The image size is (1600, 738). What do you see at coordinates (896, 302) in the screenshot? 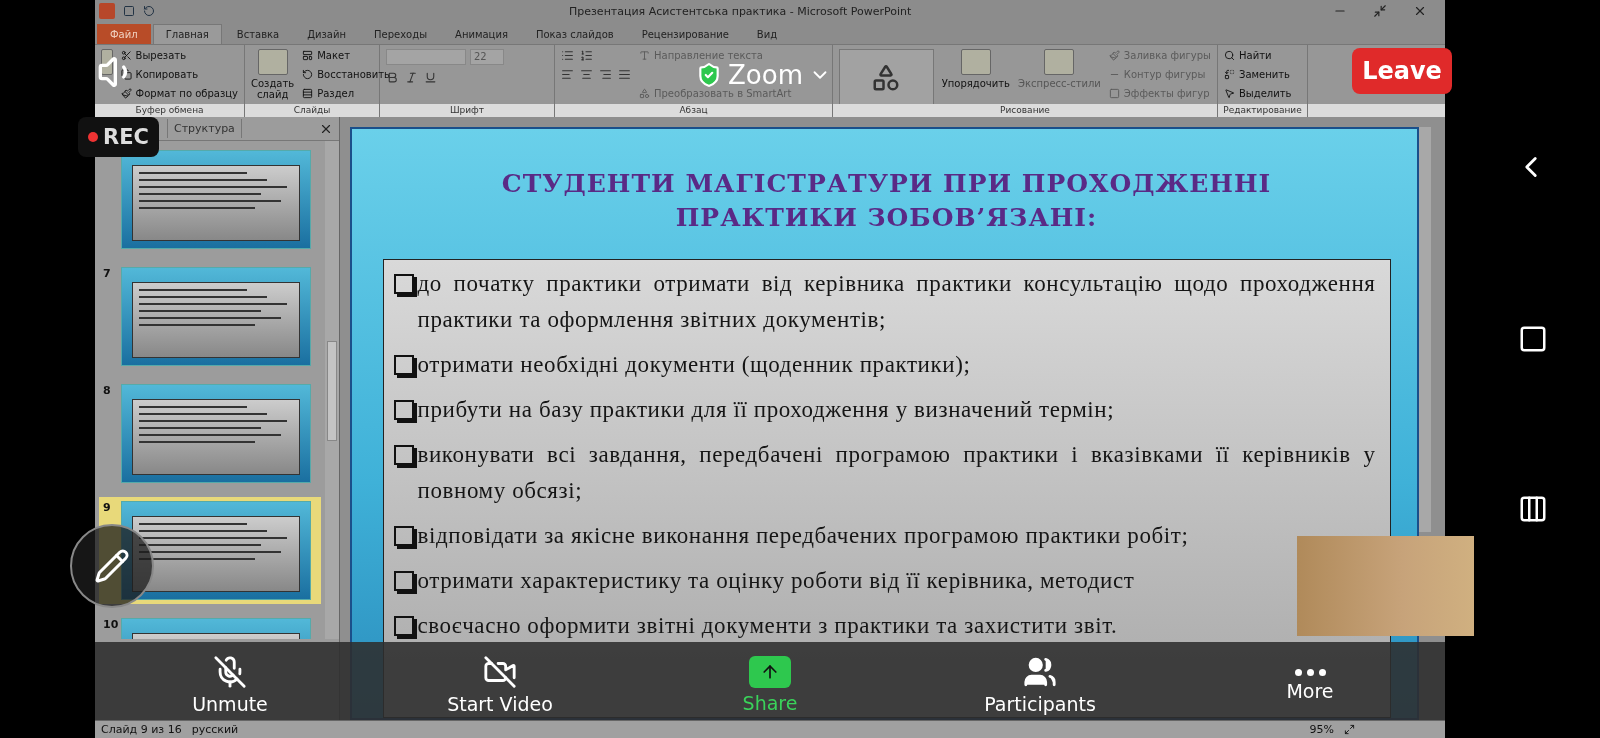
I see `bullet-text: до початку практики отримати від керівника практики консультацію щодо проходження практики та оформлення звітних документів;` at bounding box center [896, 302].